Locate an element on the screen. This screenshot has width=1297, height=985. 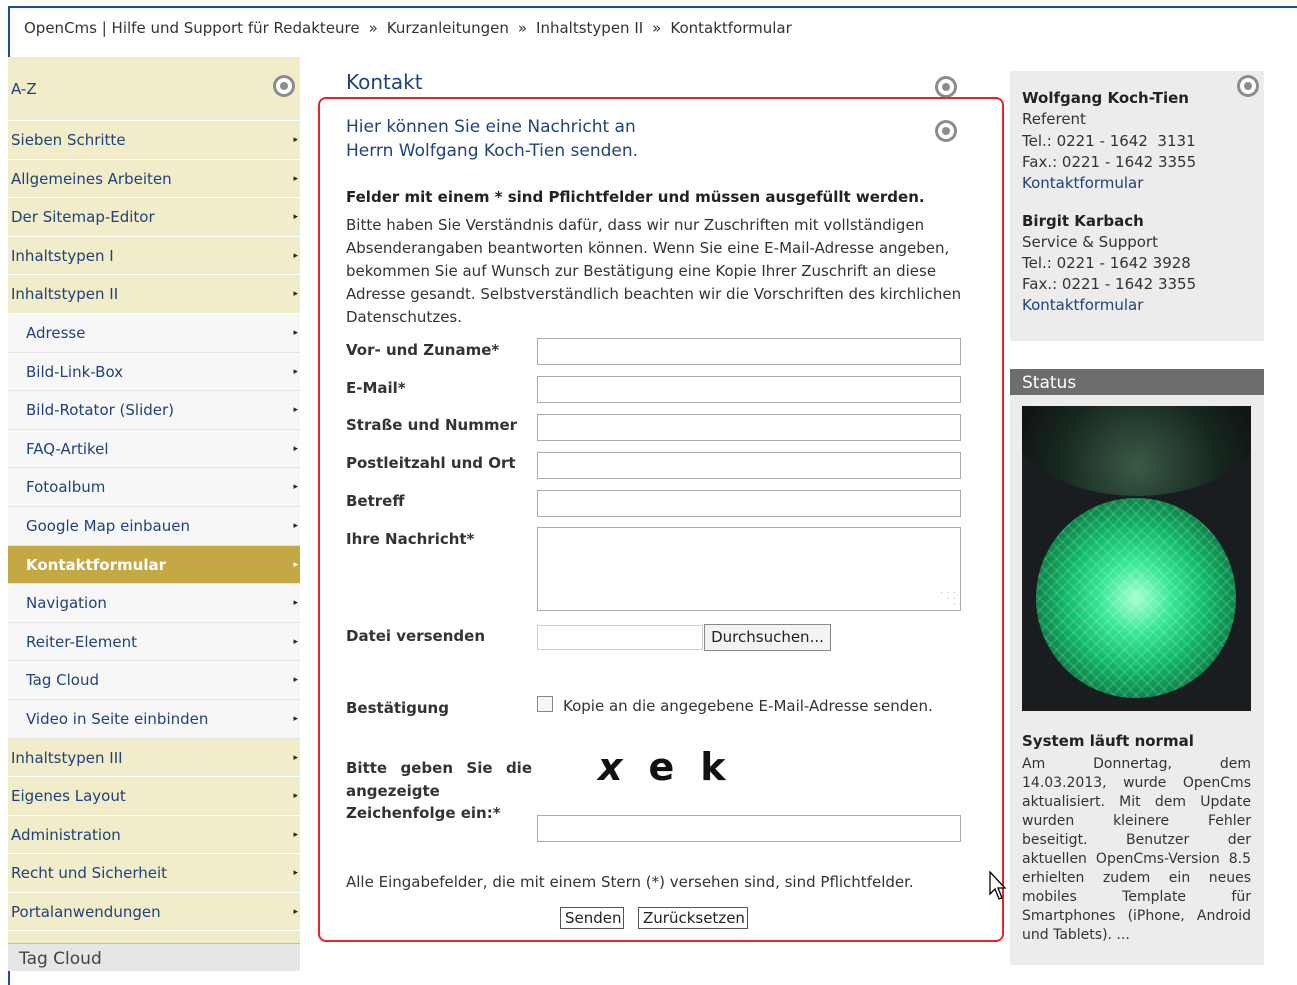
sidebar-item-eigenes-layout: Eigenes Layout ▸ is located at coordinates (154, 796).